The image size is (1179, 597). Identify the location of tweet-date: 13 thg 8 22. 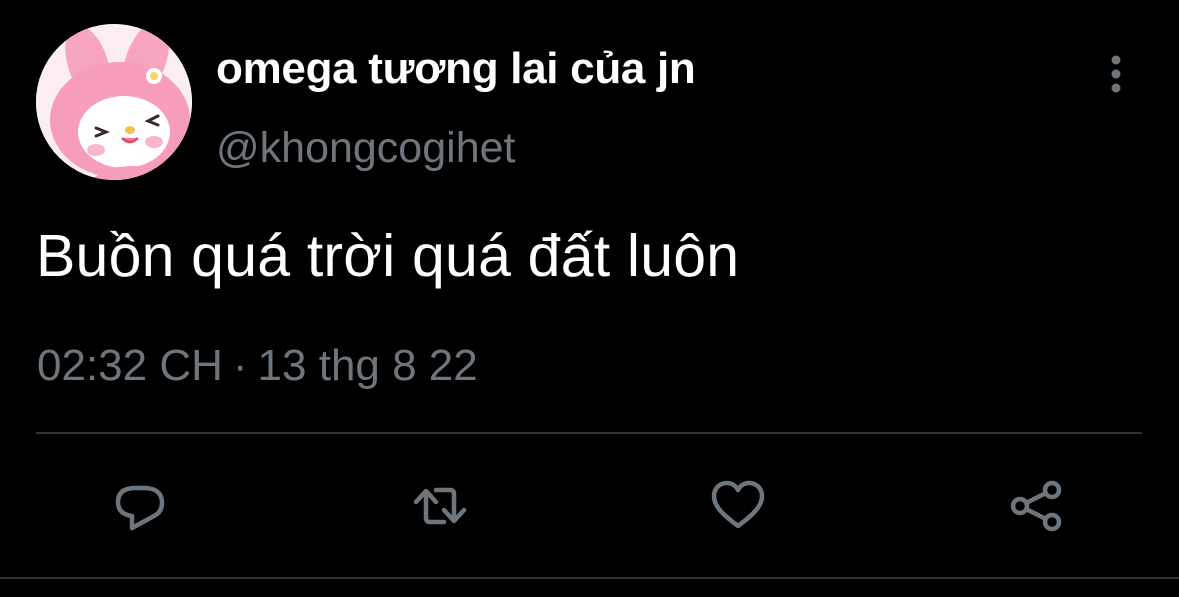
(367, 365).